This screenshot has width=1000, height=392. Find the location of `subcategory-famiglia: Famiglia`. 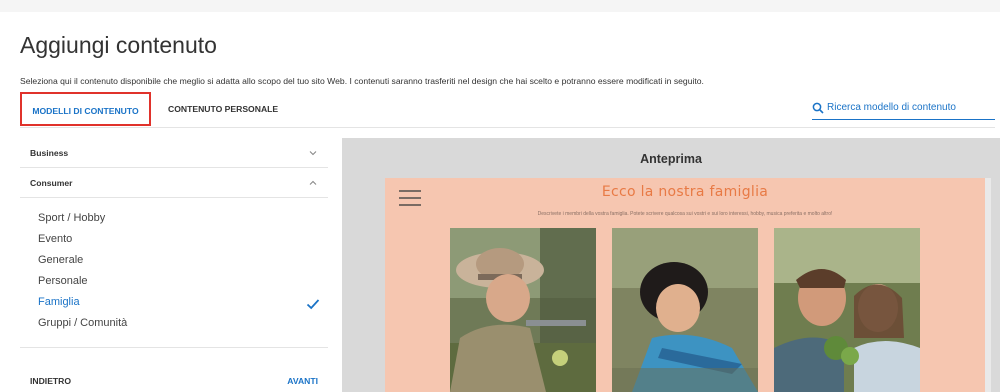

subcategory-famiglia: Famiglia is located at coordinates (59, 302).